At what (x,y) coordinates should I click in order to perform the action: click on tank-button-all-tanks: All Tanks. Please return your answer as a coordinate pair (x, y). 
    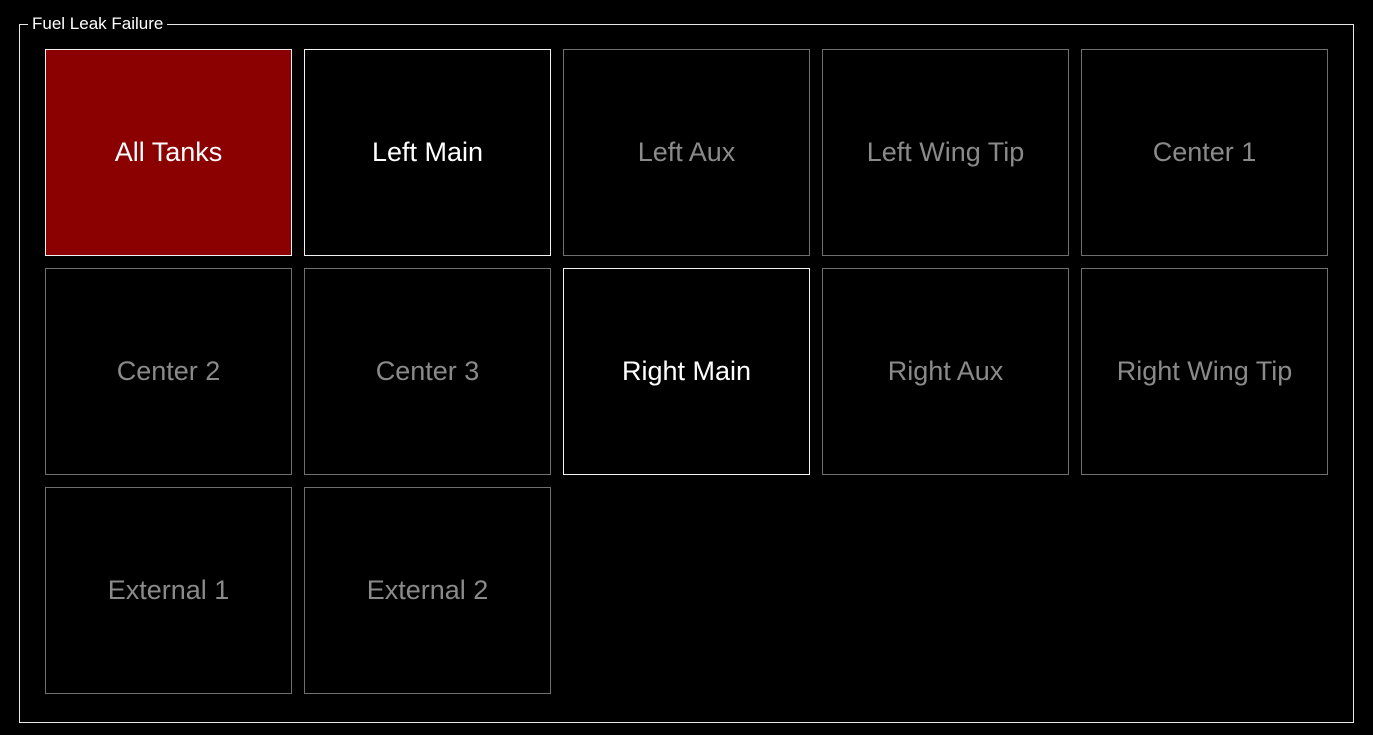
    Looking at the image, I should click on (168, 152).